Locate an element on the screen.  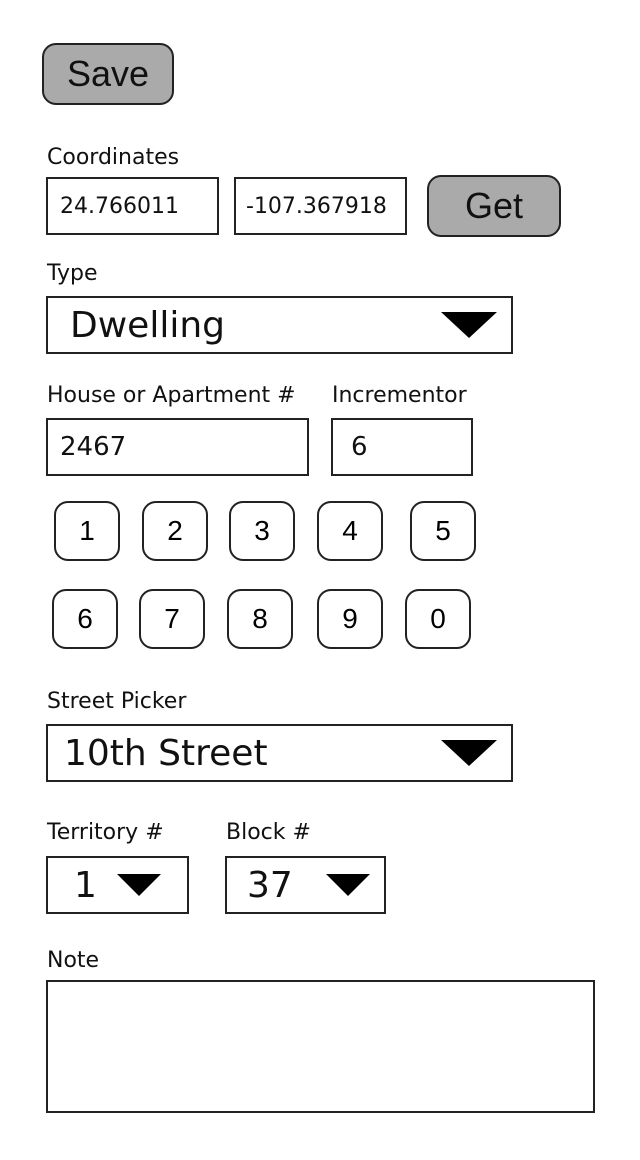
type-select: Dwelling is located at coordinates (279, 325).